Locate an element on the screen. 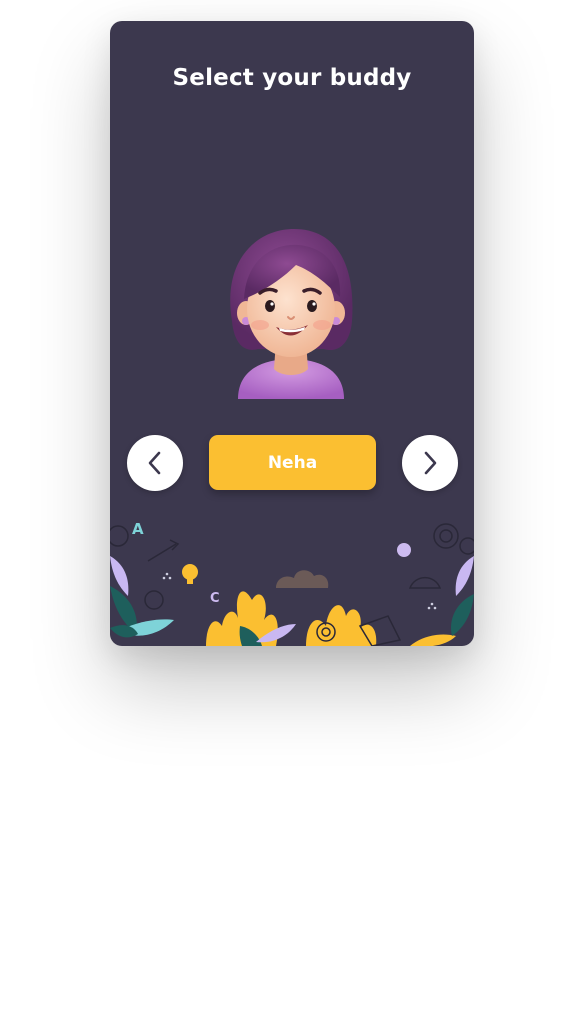 This screenshot has height=1031, width=584. buddy-avatar is located at coordinates (291, 314).